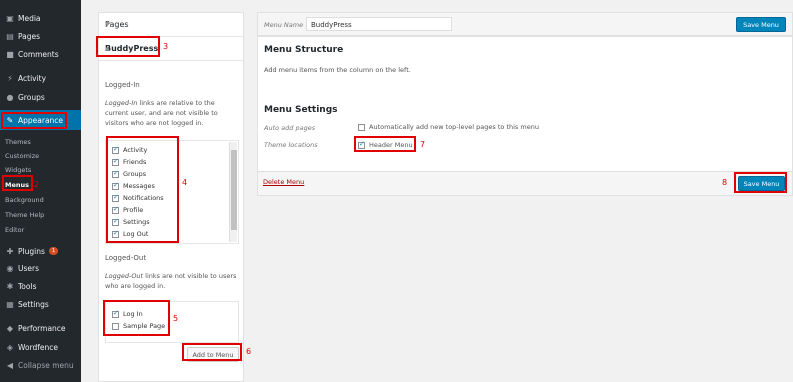 This screenshot has width=793, height=382. Describe the element at coordinates (10, 328) in the screenshot. I see `performance-icon: ◆` at that location.